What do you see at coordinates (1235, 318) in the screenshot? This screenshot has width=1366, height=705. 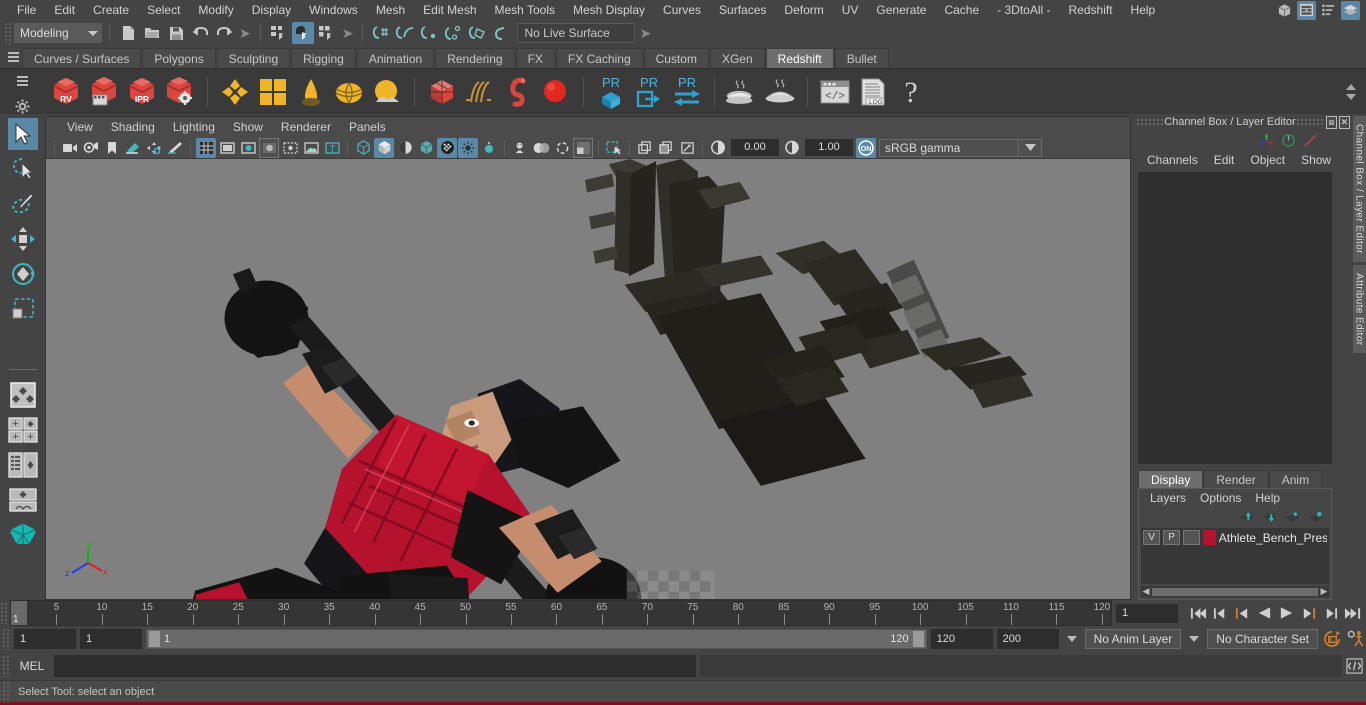 I see `channel-box-content` at bounding box center [1235, 318].